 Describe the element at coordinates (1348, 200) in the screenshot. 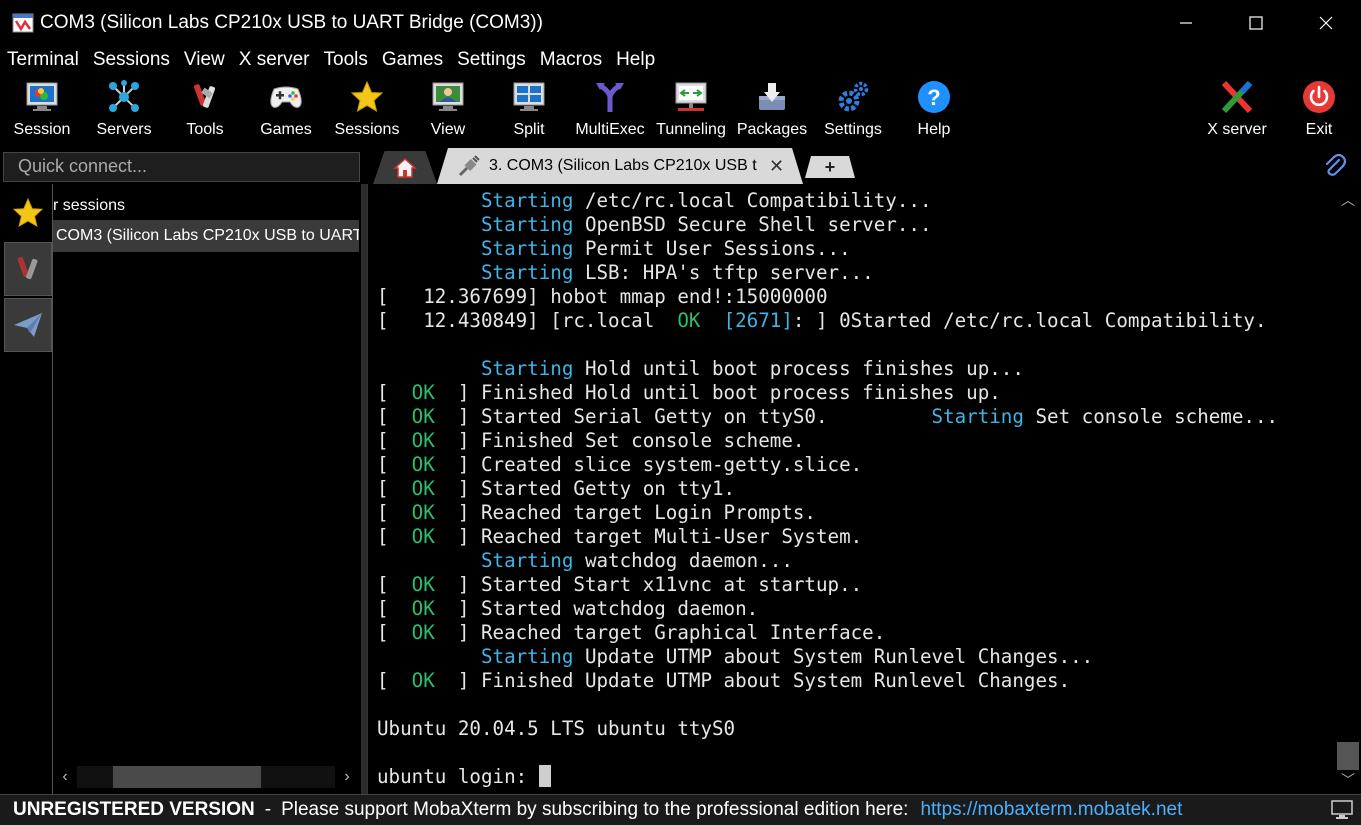

I see `scroll-up-icon: ︿` at that location.